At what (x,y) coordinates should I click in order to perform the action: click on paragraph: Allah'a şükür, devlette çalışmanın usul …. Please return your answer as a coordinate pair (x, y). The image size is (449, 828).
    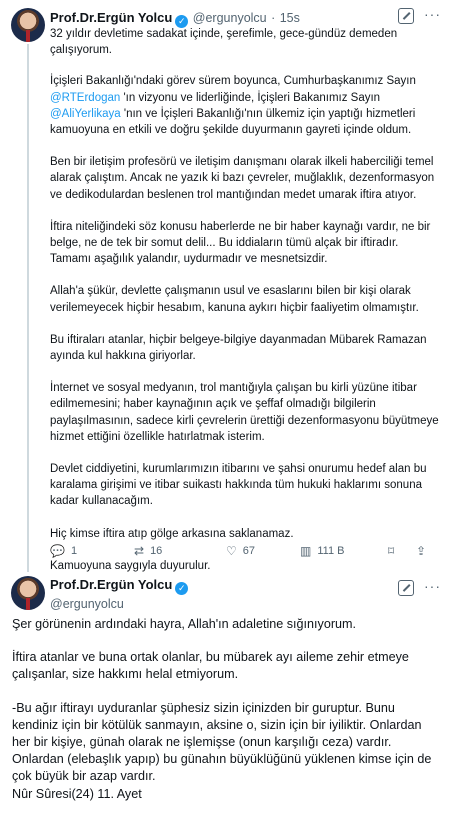
    Looking at the image, I should click on (234, 299).